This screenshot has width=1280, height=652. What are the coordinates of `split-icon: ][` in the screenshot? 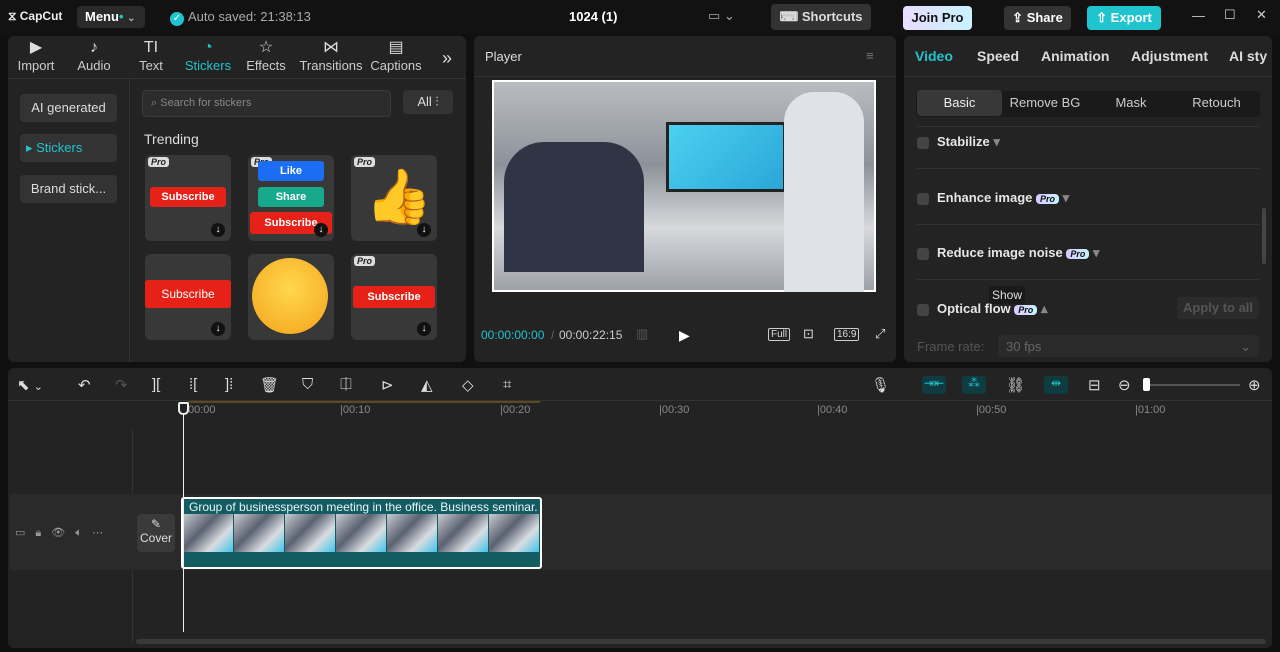 It's located at (156, 384).